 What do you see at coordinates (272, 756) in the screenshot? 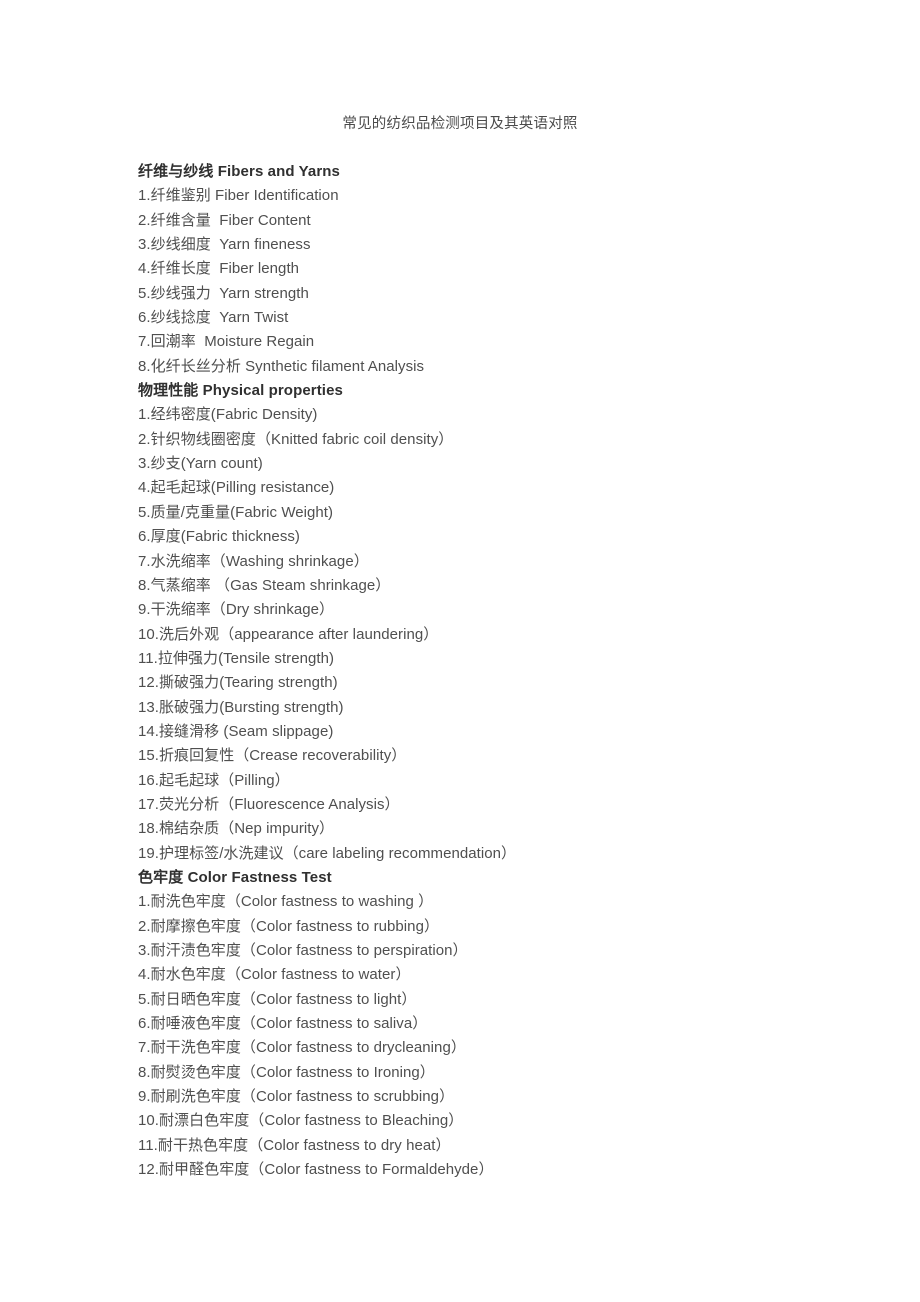
I see `list-item: 15.折痕回复性（Crease recoverability）` at bounding box center [272, 756].